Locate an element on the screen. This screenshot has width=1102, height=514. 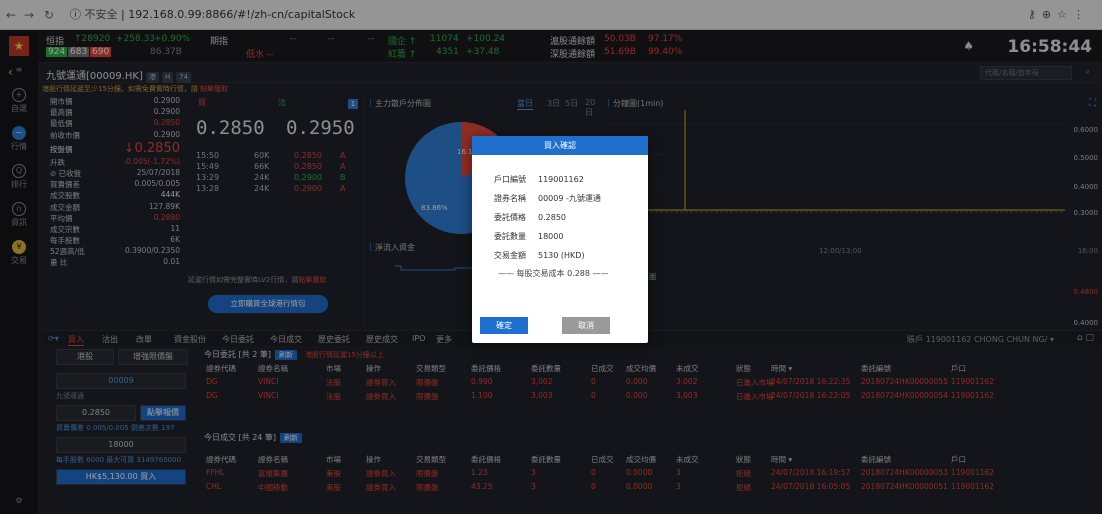
confirm-key: 戶口編號 is located at coordinates (510, 179).